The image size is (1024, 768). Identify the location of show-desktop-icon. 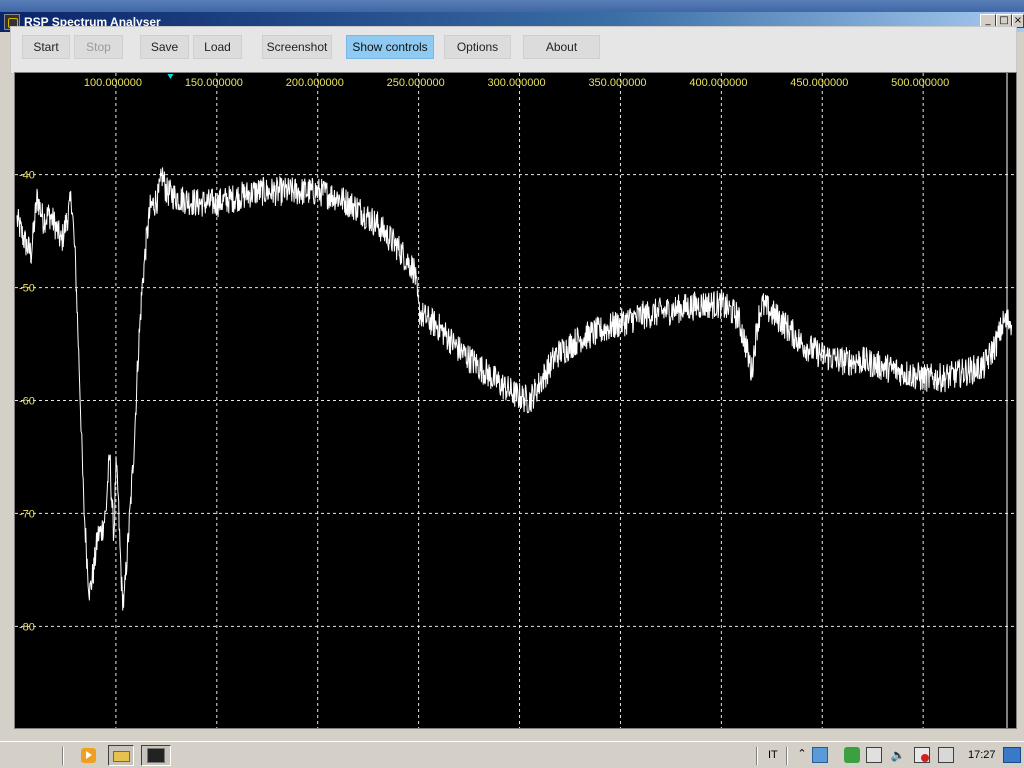
(1012, 755).